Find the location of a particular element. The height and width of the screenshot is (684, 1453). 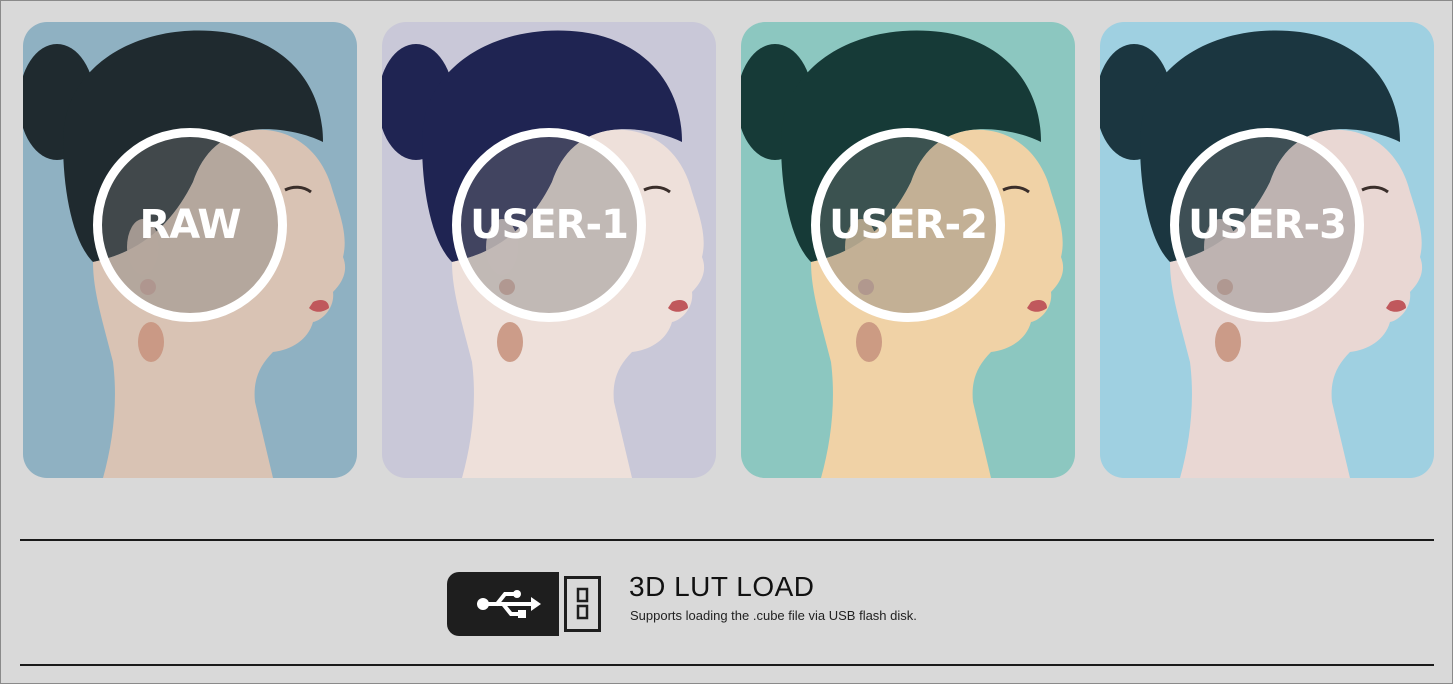

preset-badge: USER-2 is located at coordinates (908, 225).